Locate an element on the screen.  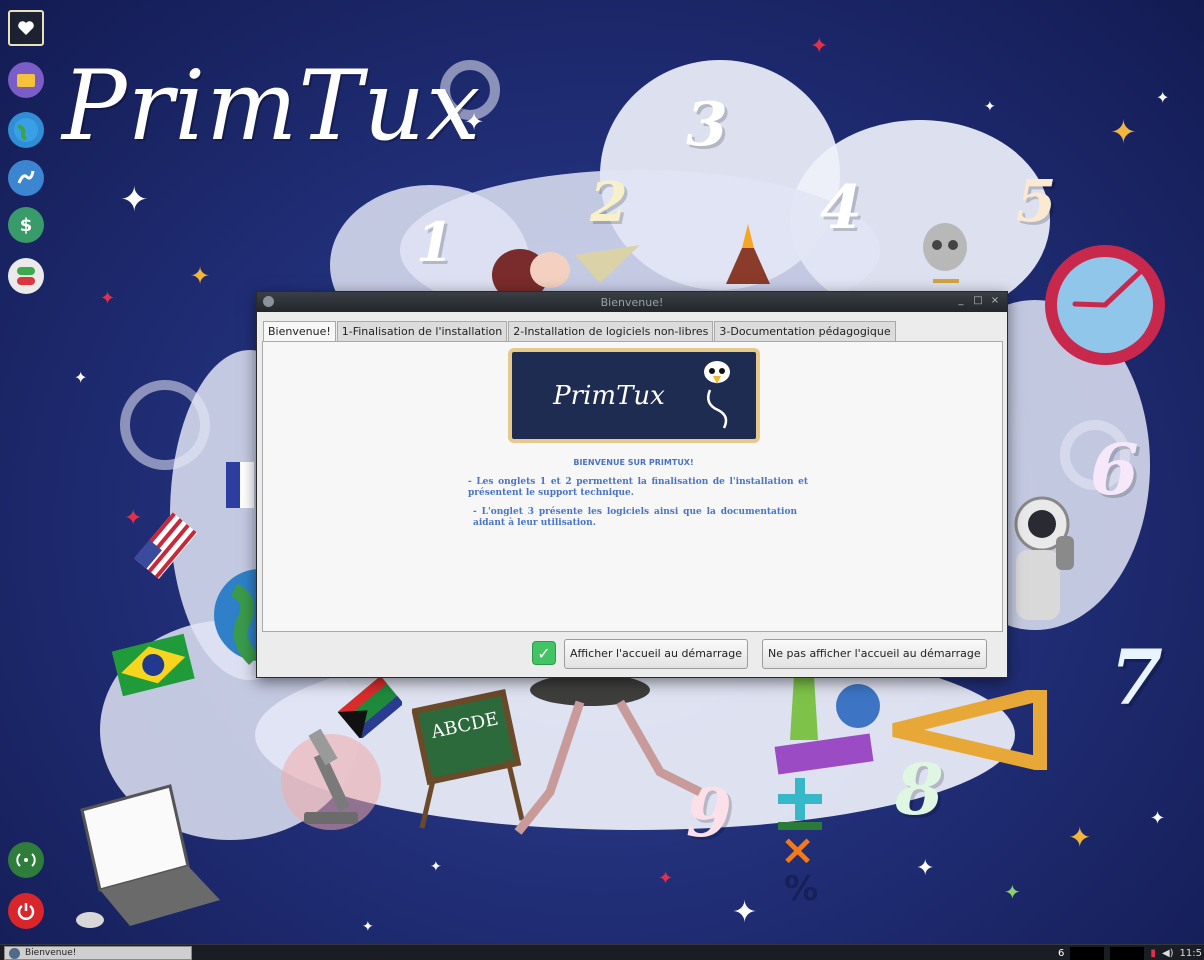
power-icon is located at coordinates (26, 911).